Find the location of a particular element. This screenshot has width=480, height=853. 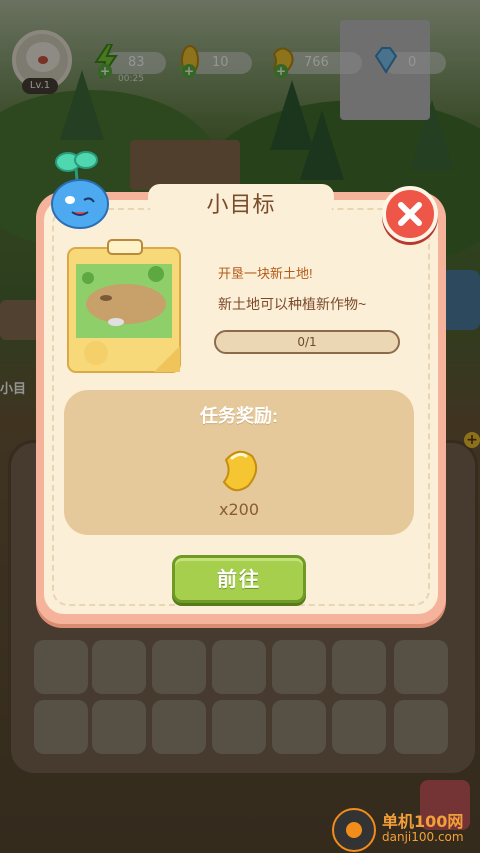

progress-text: 0/1 is located at coordinates (307, 342).